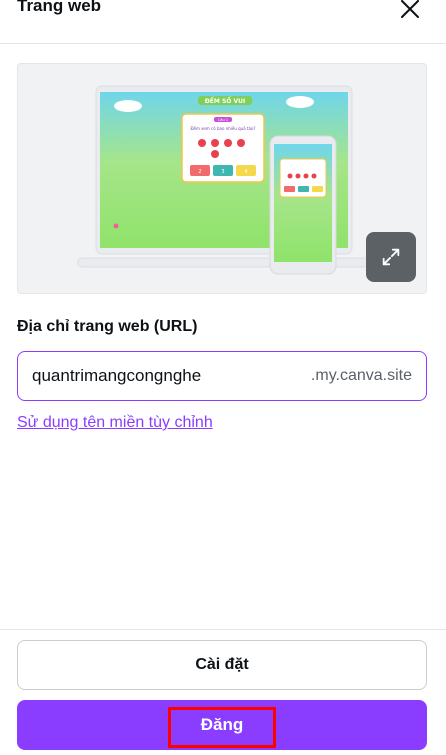 This screenshot has height=755, width=446. Describe the element at coordinates (225, 101) in the screenshot. I see `preview-site-title: ĐẾM SỐ VUI` at that location.